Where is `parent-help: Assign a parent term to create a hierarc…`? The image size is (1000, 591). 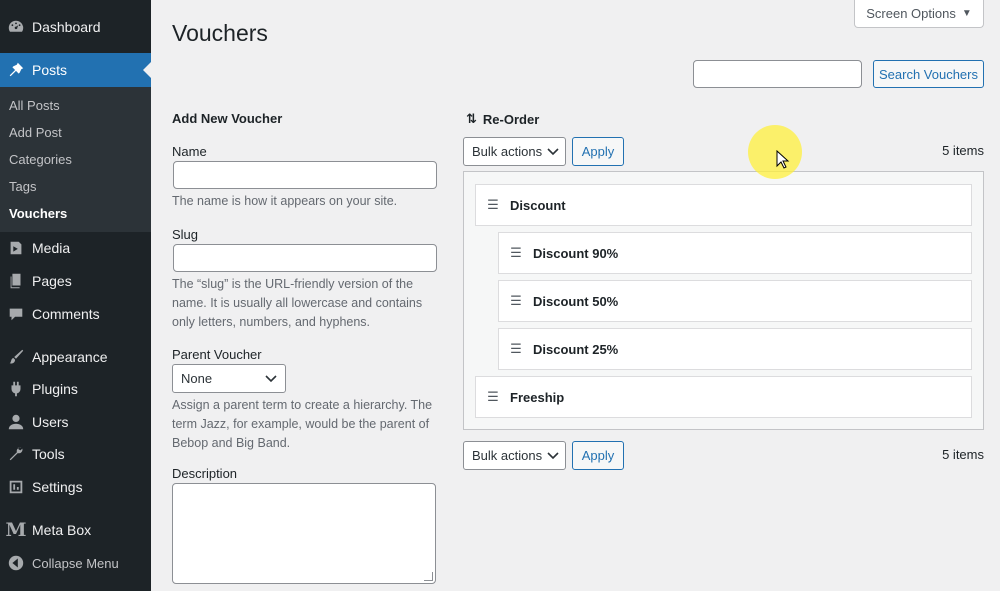
parent-help: Assign a parent term to create a hierarc… is located at coordinates (302, 424).